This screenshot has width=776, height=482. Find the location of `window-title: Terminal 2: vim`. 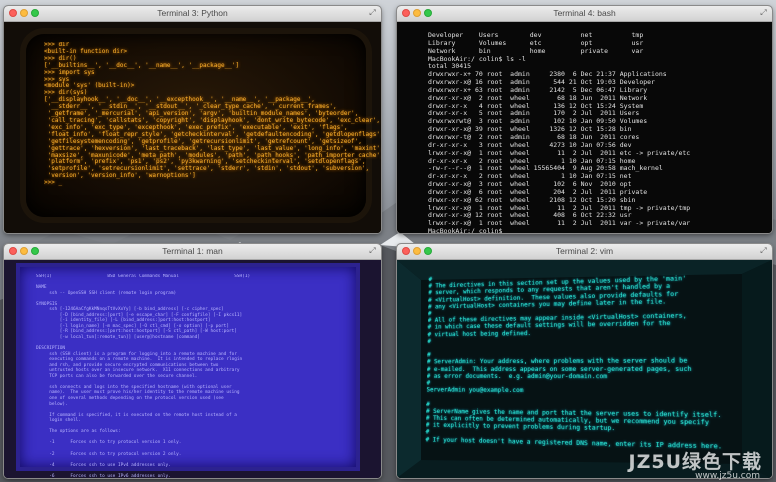

window-title: Terminal 2: vim is located at coordinates (584, 251).